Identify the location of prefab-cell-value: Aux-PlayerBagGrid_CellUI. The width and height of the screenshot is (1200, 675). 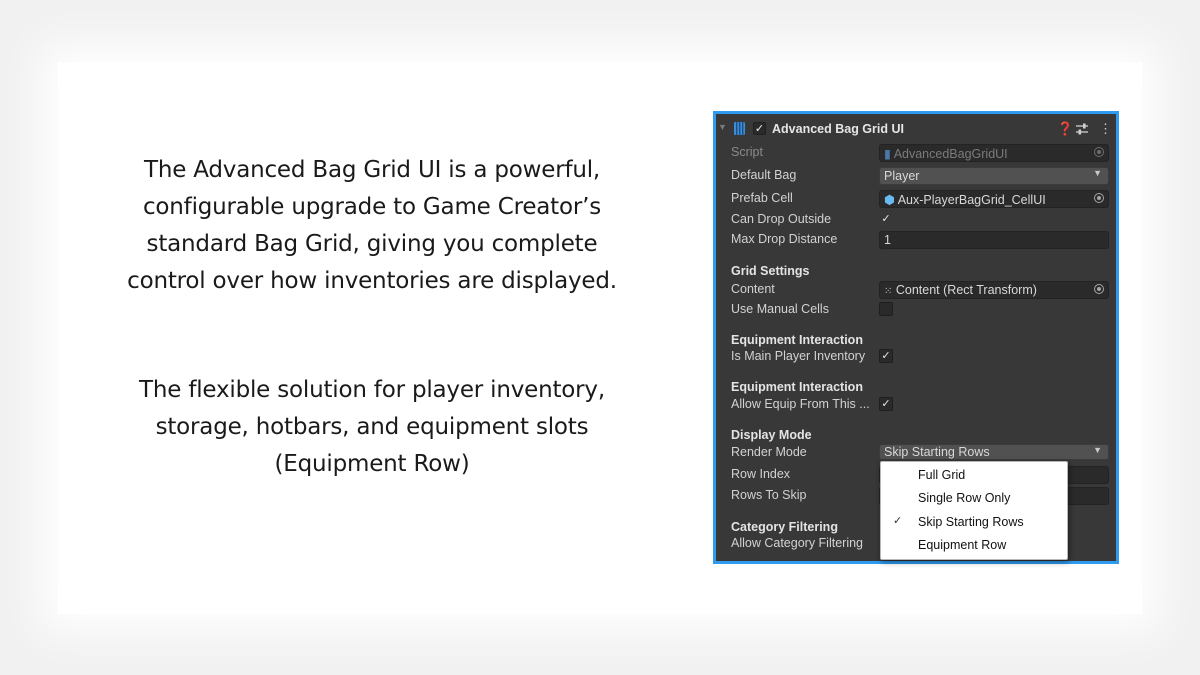
(971, 200).